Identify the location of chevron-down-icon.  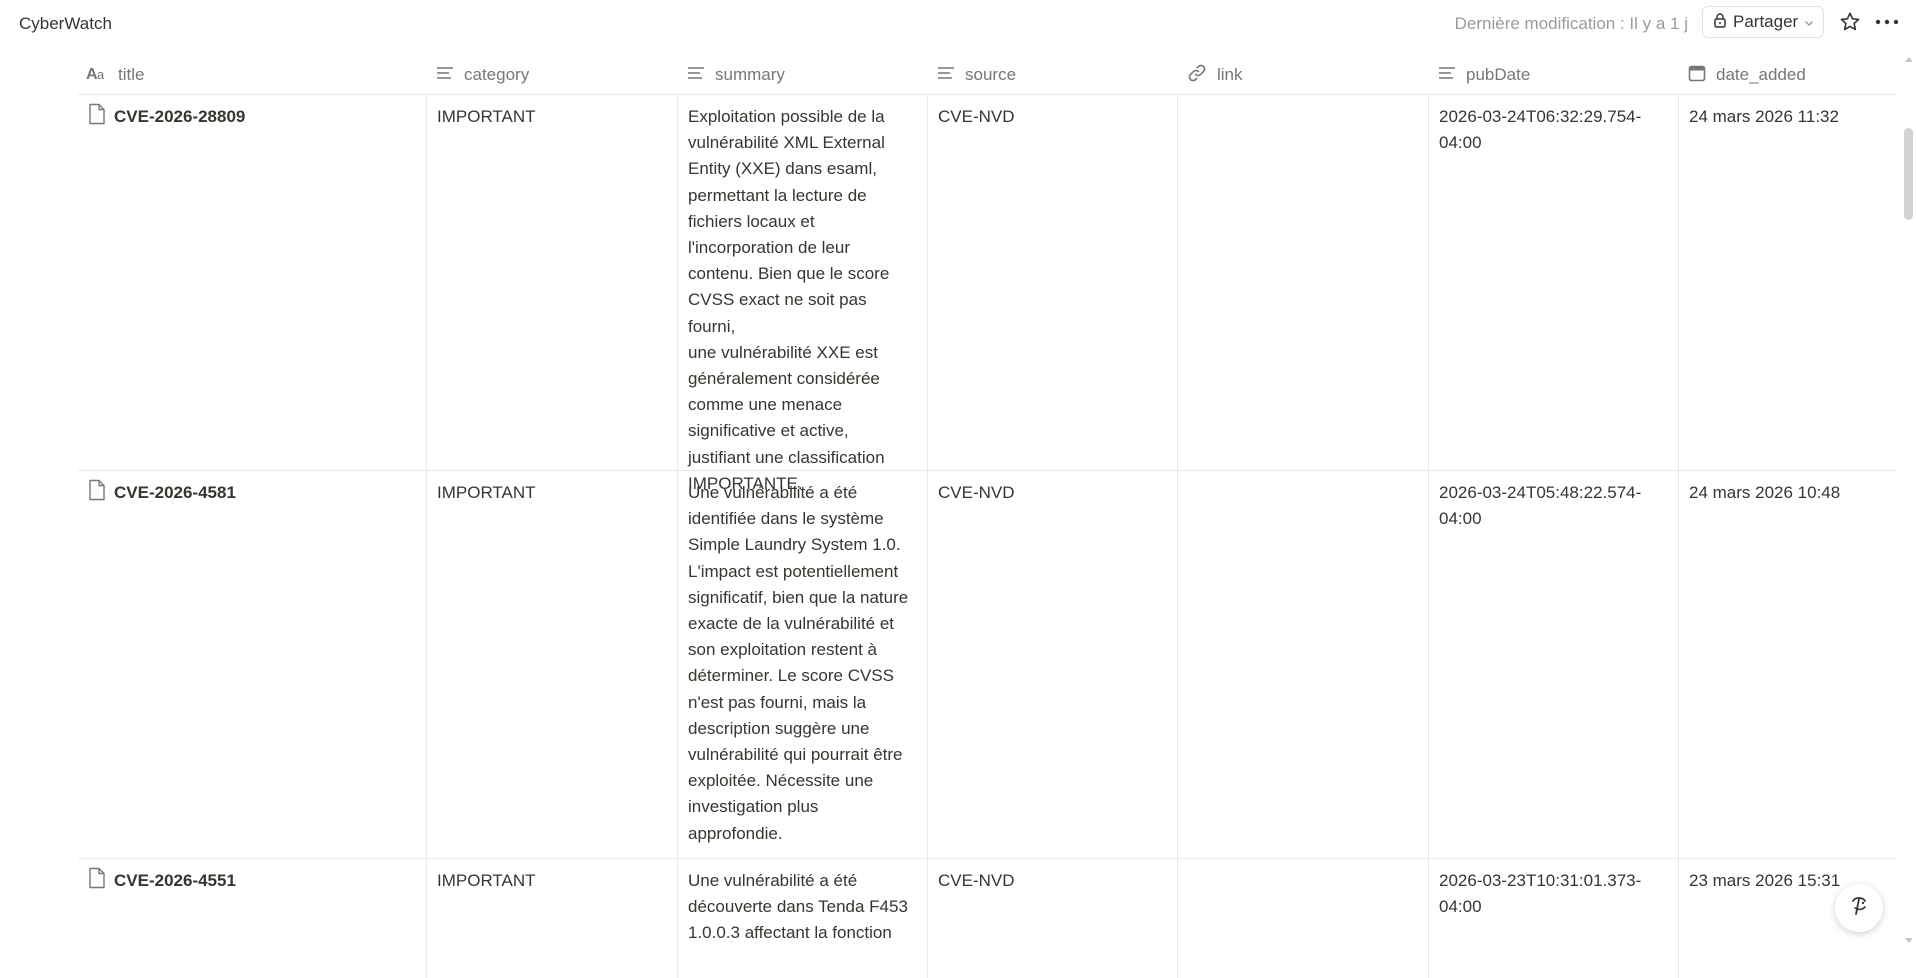
(1809, 22).